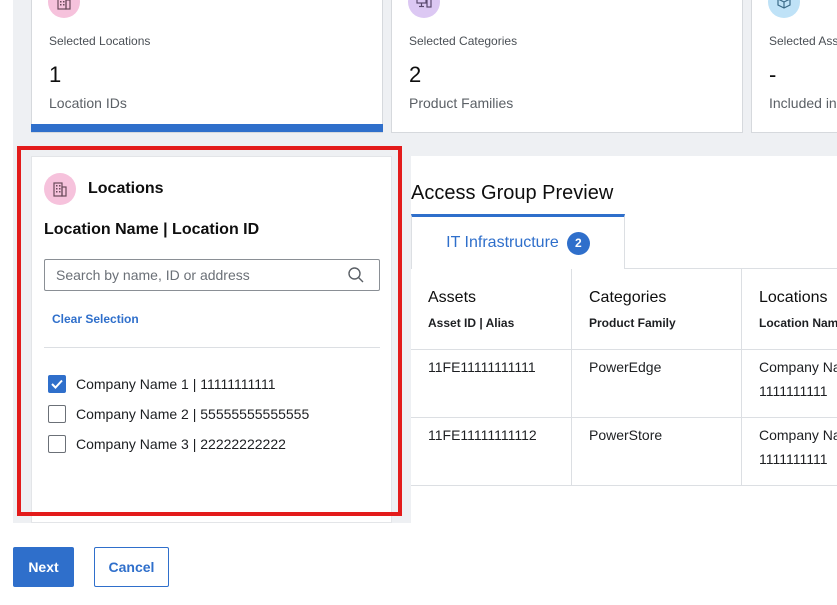 The image size is (837, 605). I want to click on location-item-2: Company Name 2 | 55555555555555, so click(178, 414).